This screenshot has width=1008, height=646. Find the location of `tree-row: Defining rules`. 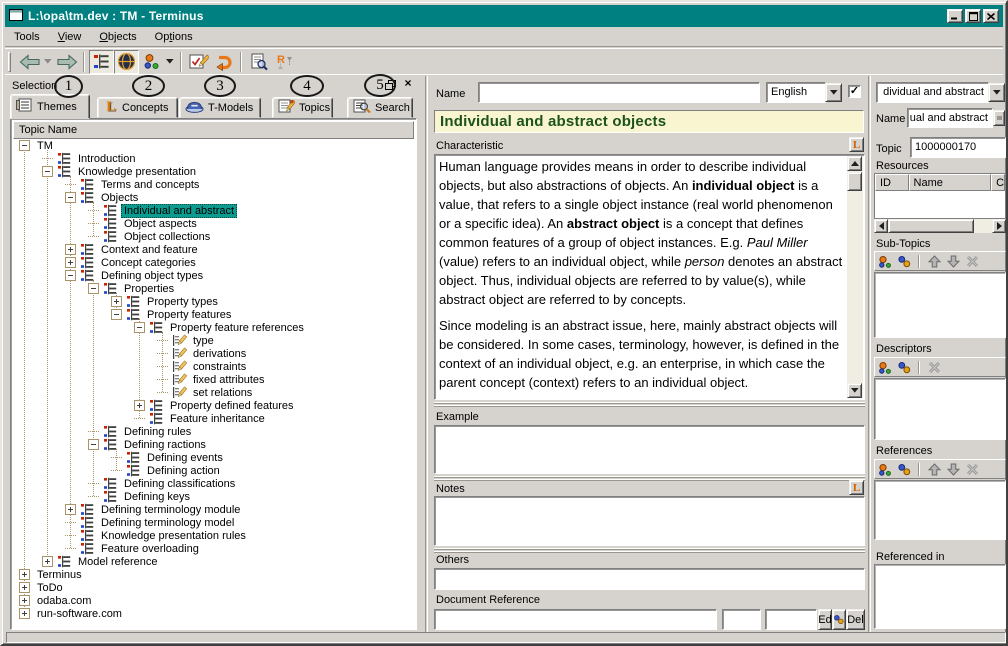

tree-row: Defining rules is located at coordinates (213, 431).